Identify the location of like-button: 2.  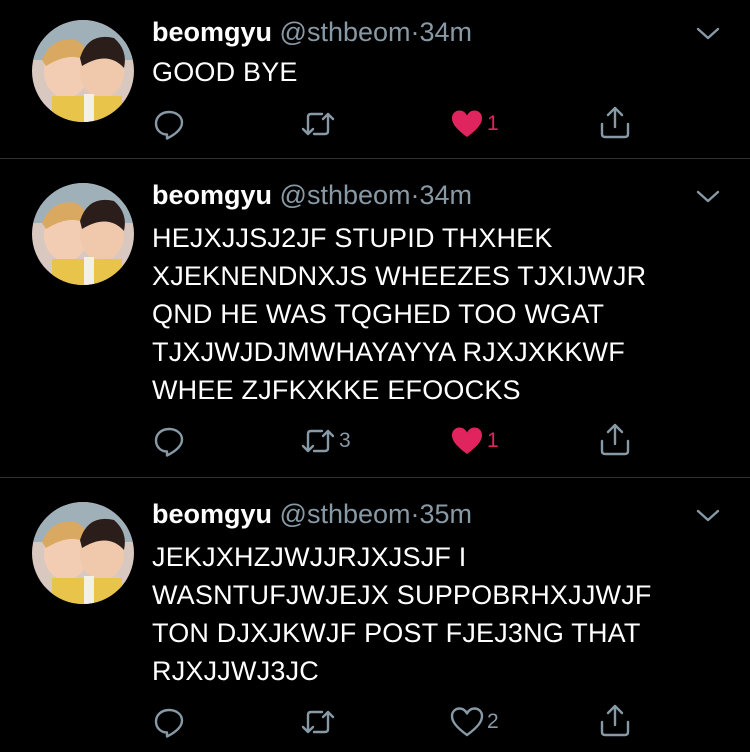
(474, 722).